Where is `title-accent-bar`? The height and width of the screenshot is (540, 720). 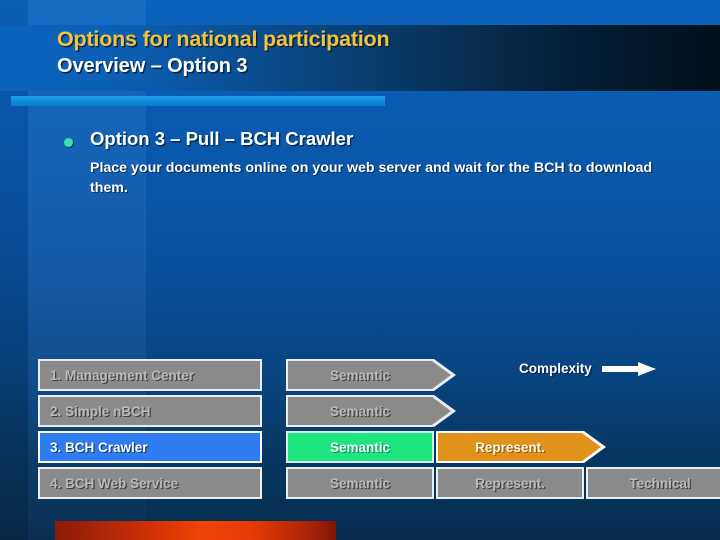
title-accent-bar is located at coordinates (198, 101).